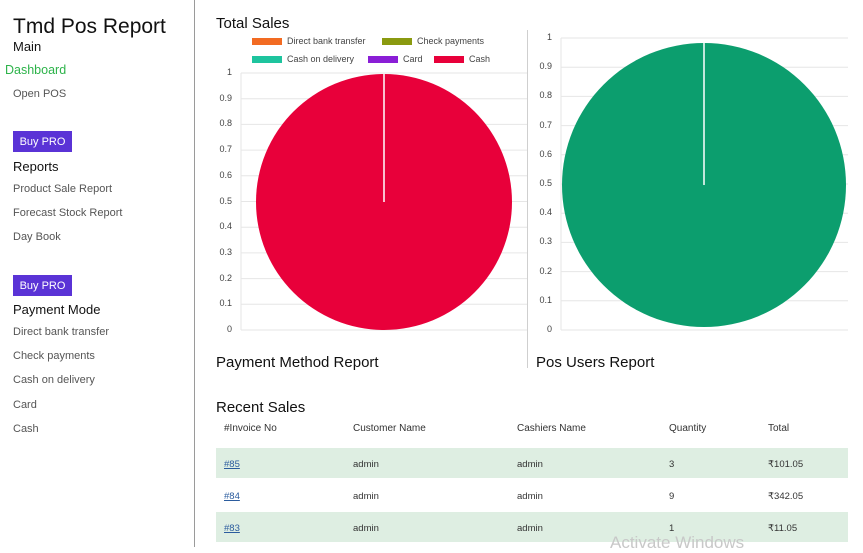  What do you see at coordinates (779, 428) in the screenshot?
I see `column-header-total: Total` at bounding box center [779, 428].